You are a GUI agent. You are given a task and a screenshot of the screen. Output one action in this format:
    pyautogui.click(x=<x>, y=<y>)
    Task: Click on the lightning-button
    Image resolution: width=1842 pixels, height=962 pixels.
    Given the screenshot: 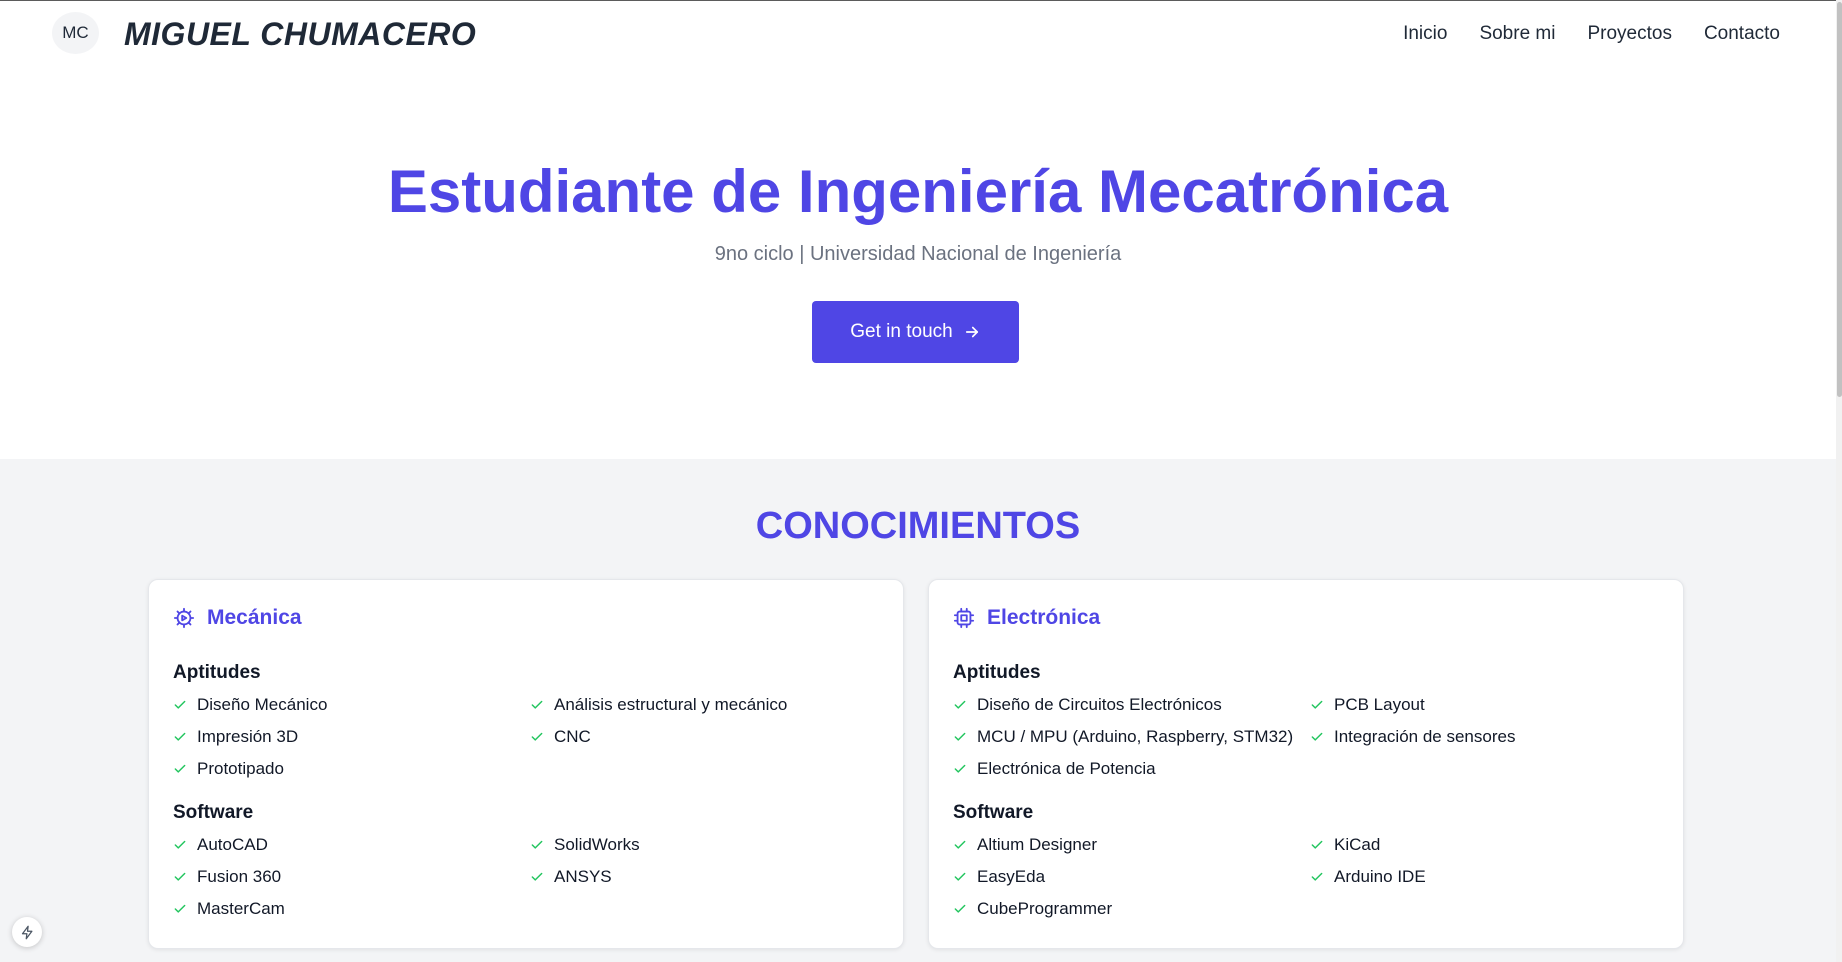 What is the action you would take?
    pyautogui.click(x=27, y=932)
    